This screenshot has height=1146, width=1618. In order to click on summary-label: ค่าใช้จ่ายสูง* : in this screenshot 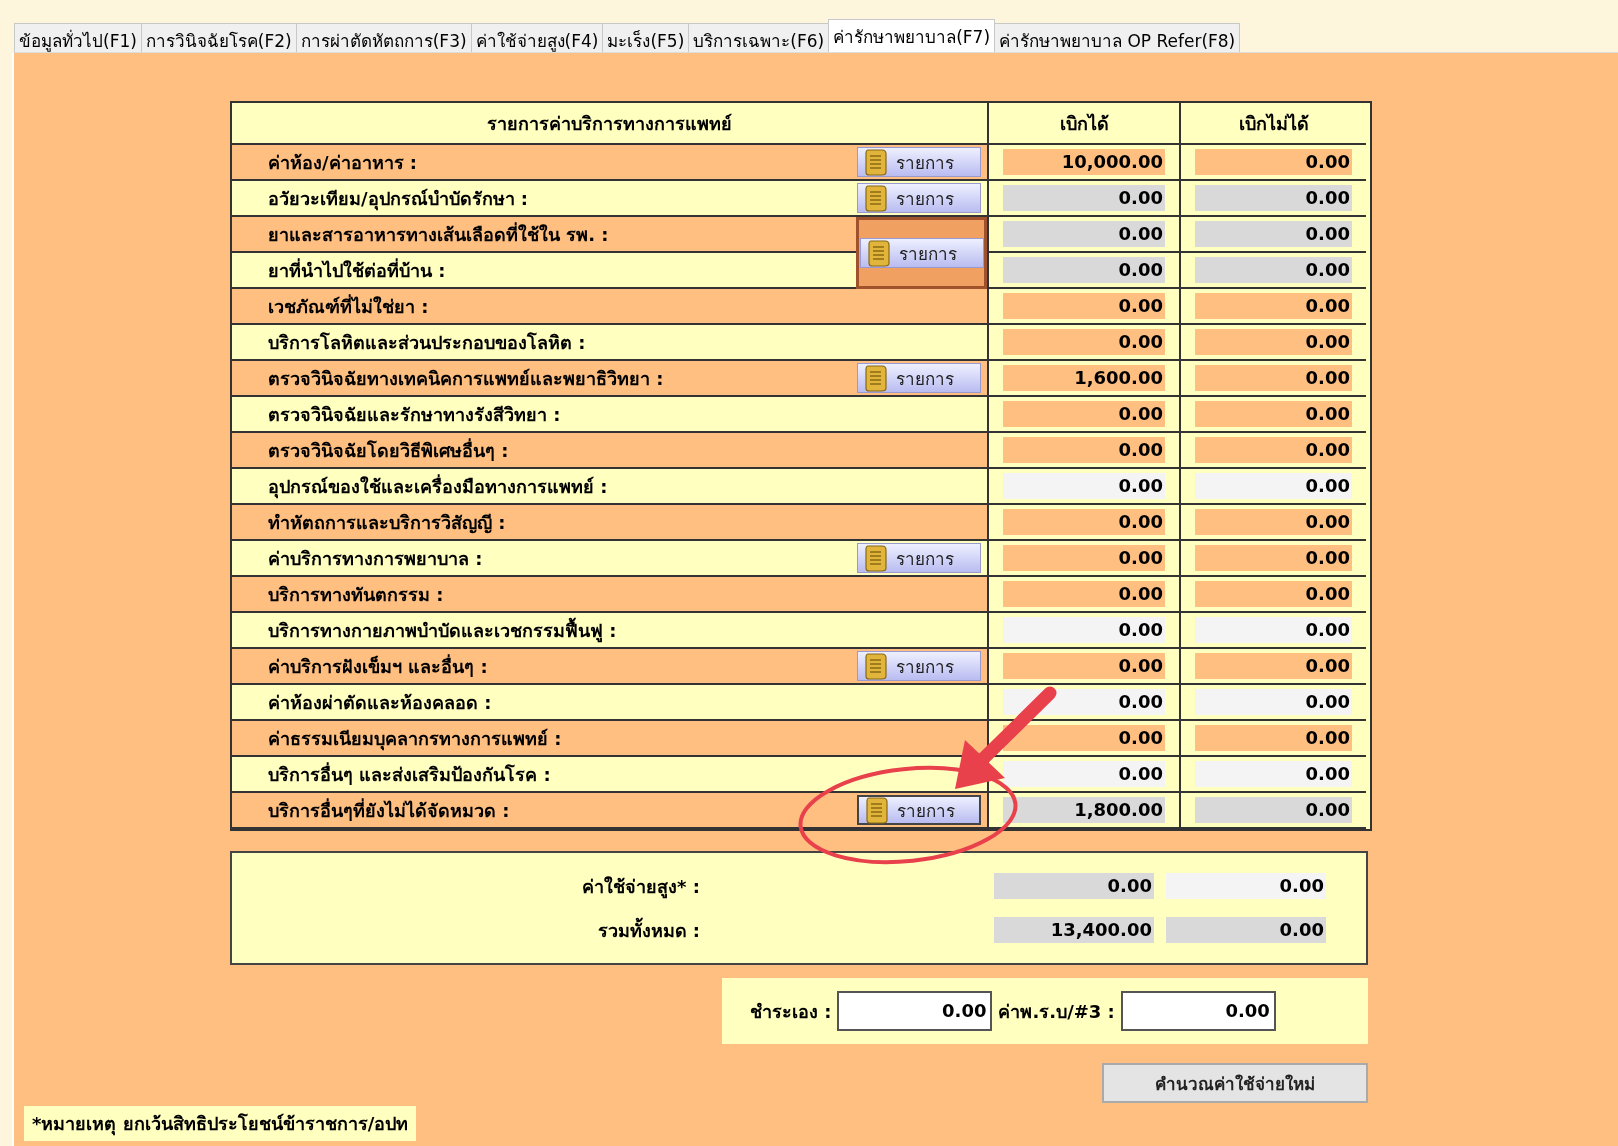, I will do `click(641, 887)`.